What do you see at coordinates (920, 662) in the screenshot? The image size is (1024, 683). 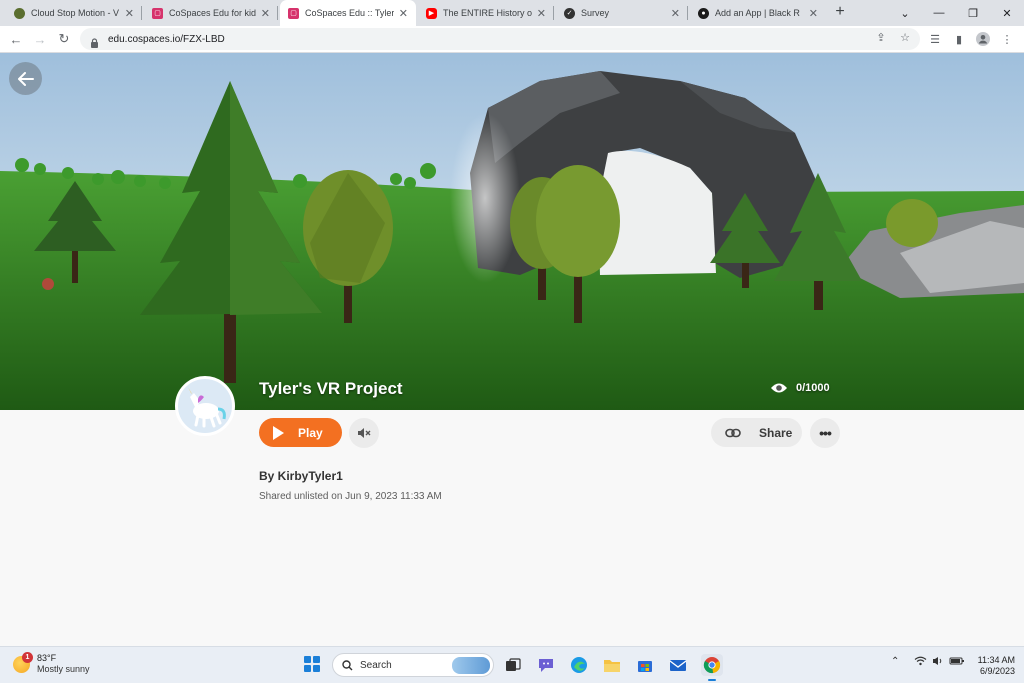 I see `wifi-icon` at bounding box center [920, 662].